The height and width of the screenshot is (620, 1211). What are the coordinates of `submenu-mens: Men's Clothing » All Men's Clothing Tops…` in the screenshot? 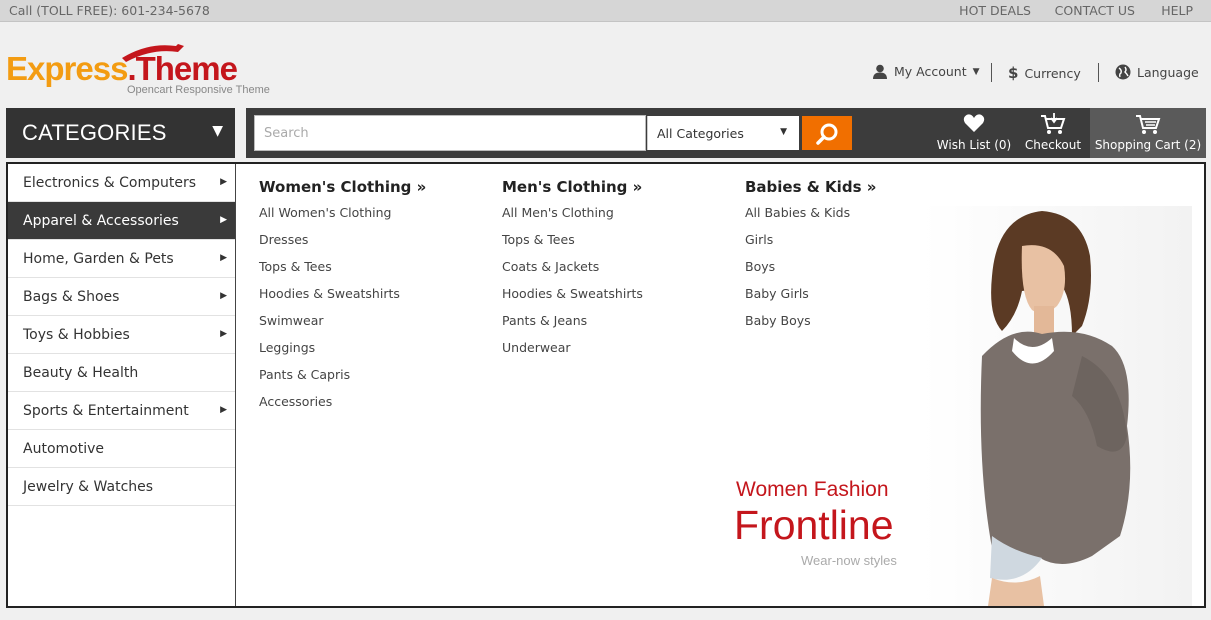 It's located at (572, 272).